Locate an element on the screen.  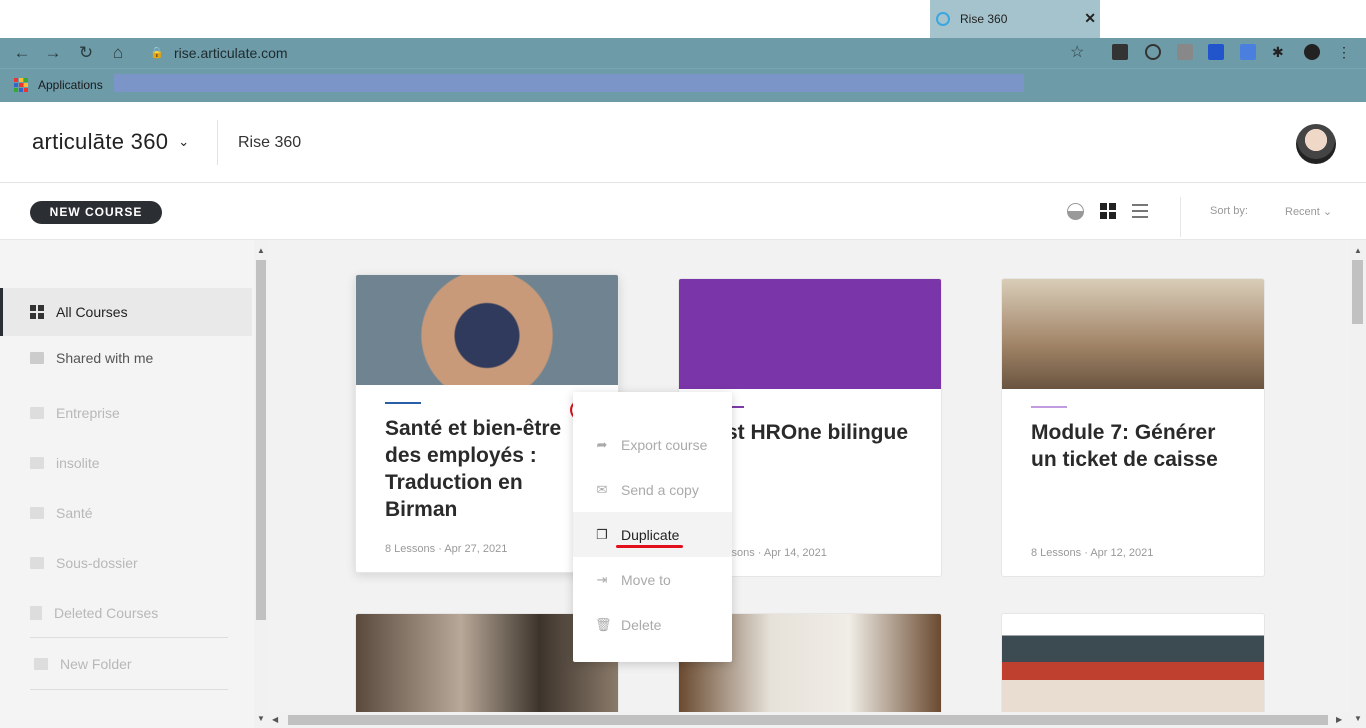
apps-bookmark: Applications is located at coordinates (58, 85).